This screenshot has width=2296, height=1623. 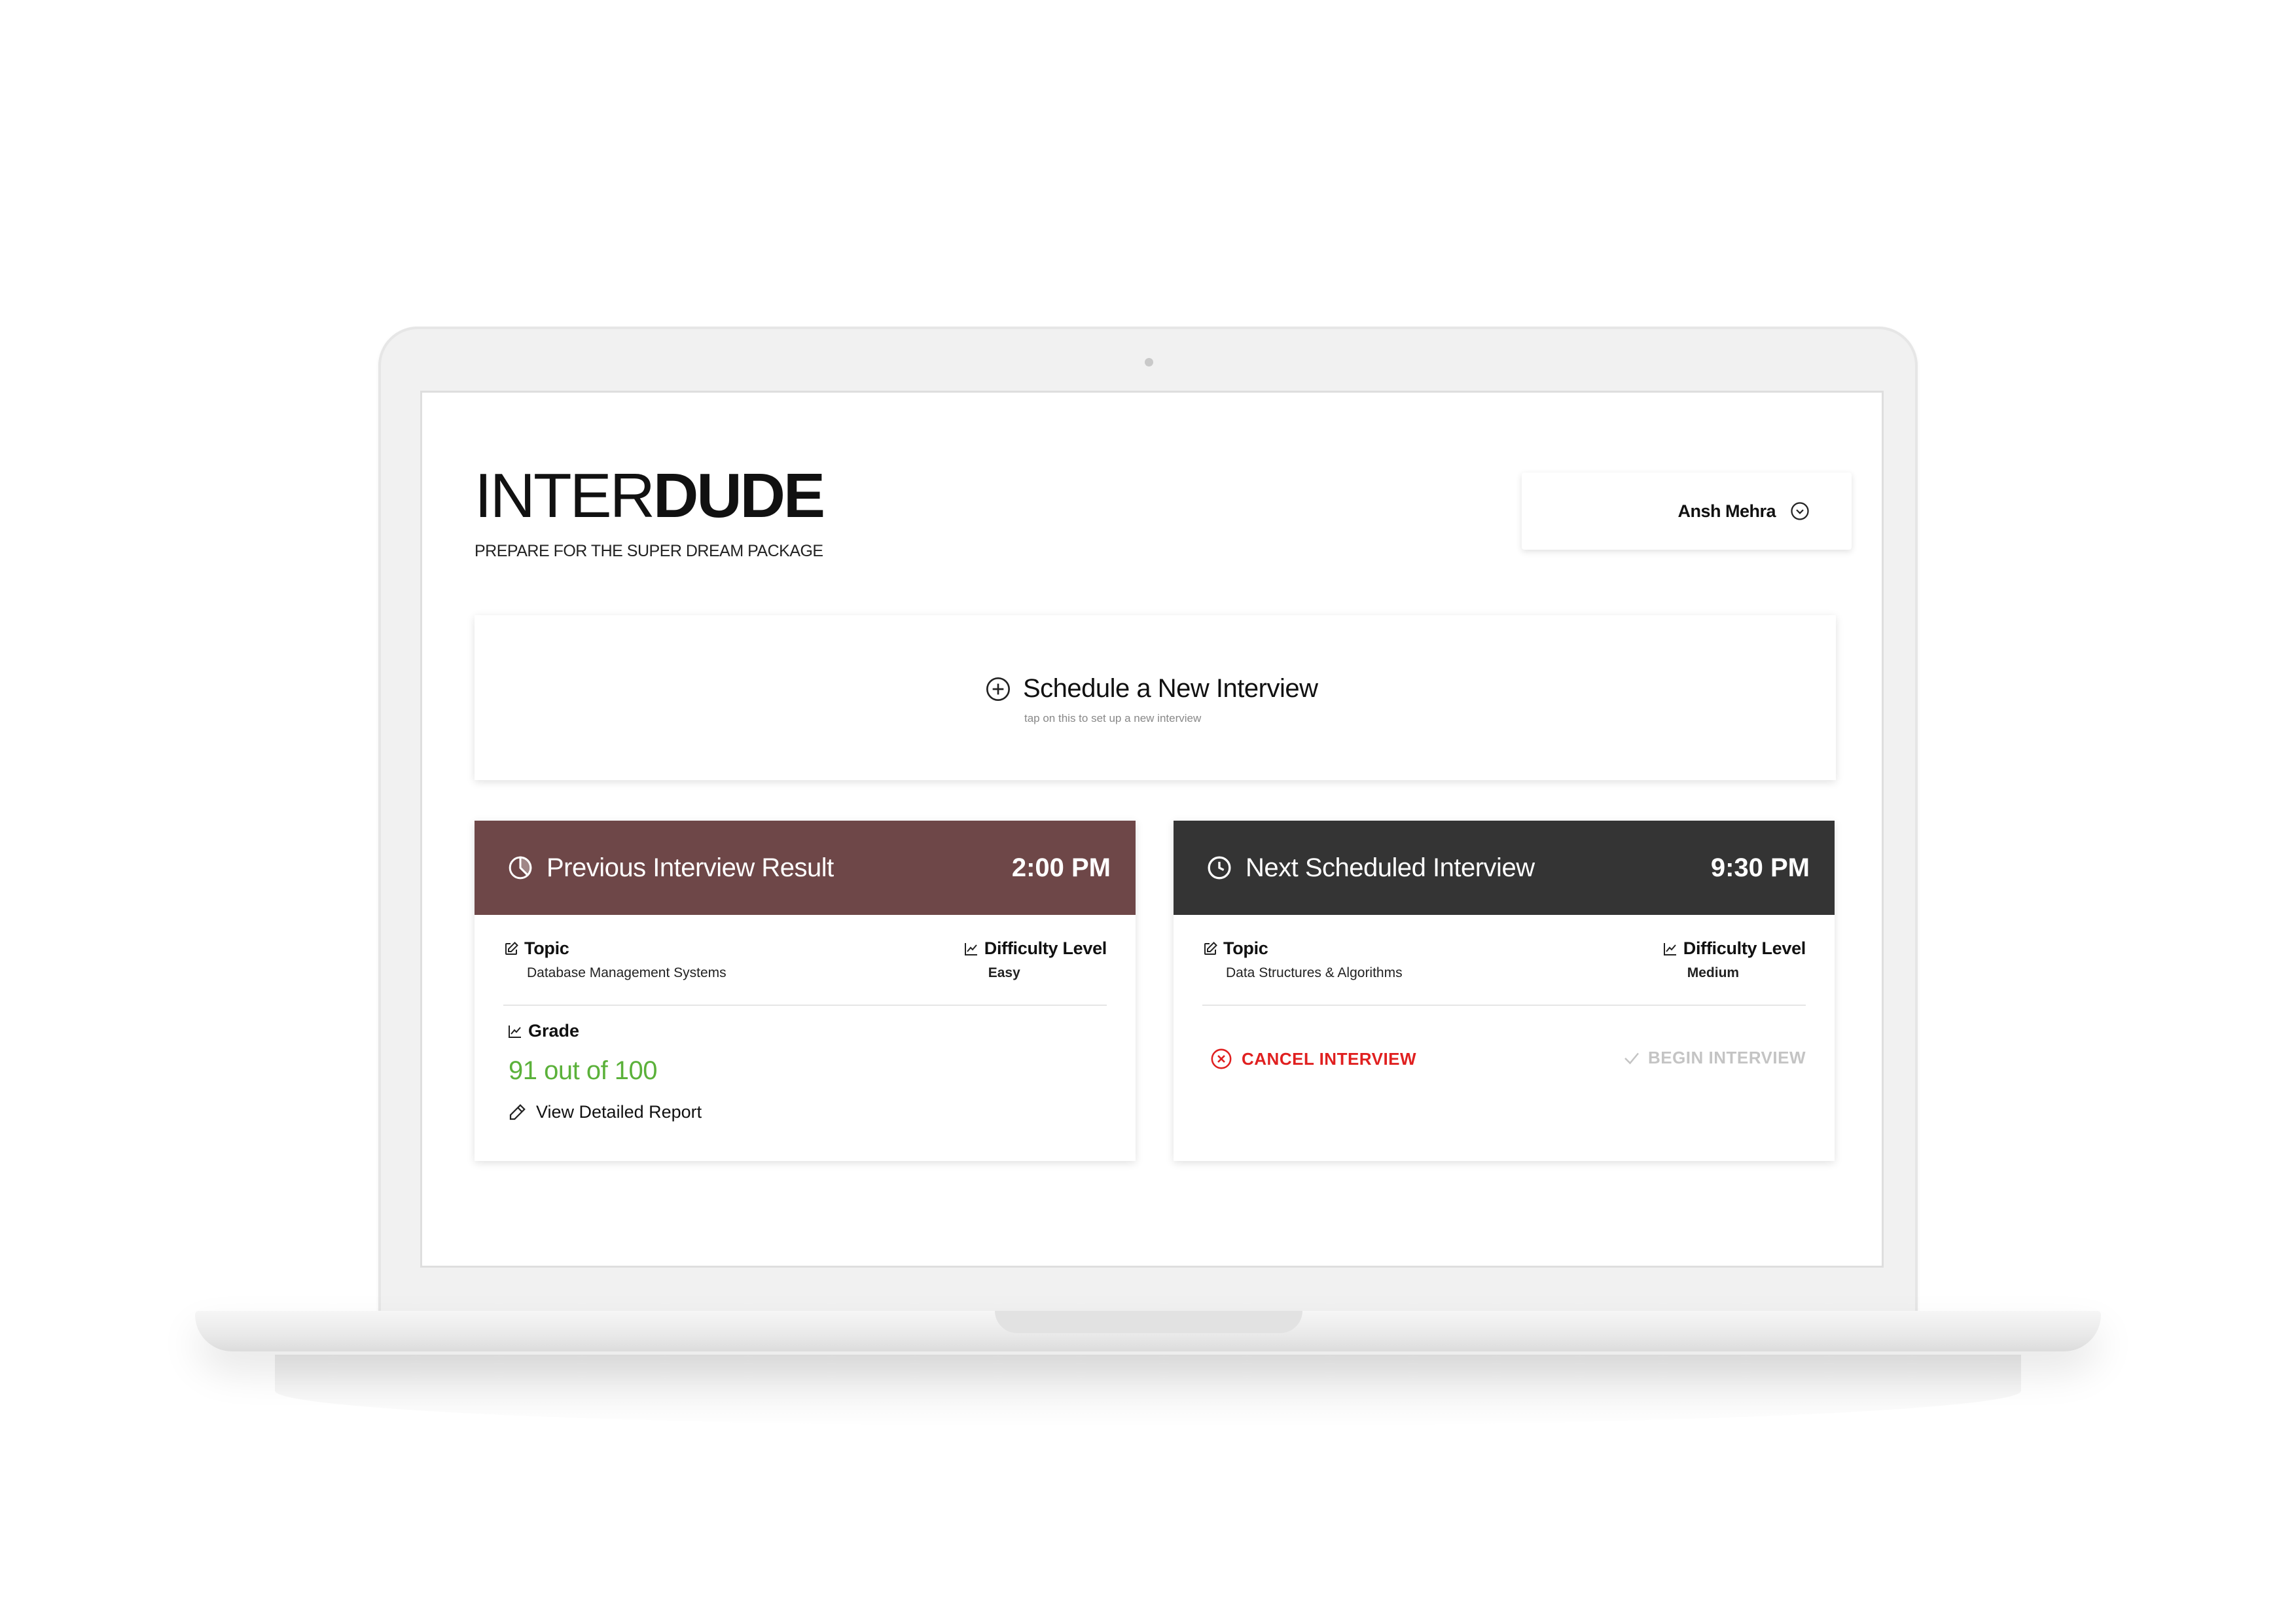 I want to click on grade-label: Grade, so click(x=554, y=1031).